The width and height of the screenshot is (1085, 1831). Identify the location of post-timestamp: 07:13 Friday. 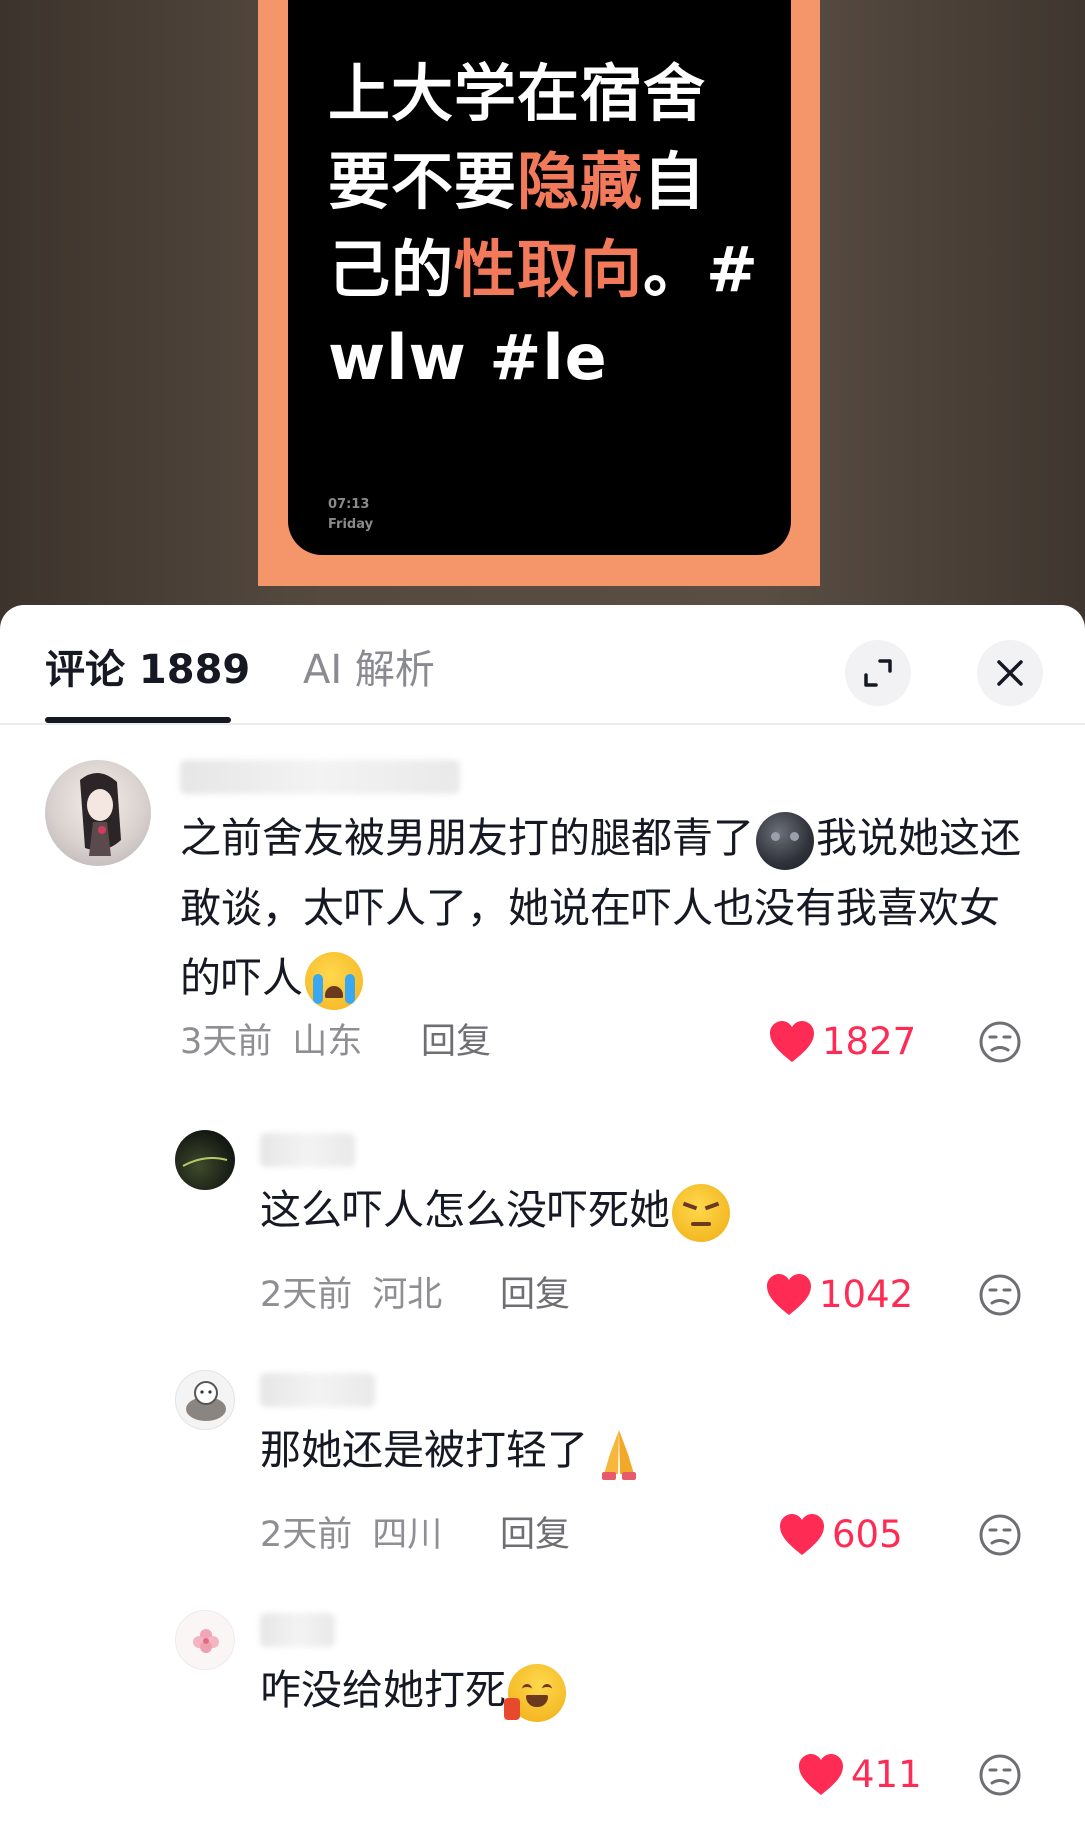
(350, 515).